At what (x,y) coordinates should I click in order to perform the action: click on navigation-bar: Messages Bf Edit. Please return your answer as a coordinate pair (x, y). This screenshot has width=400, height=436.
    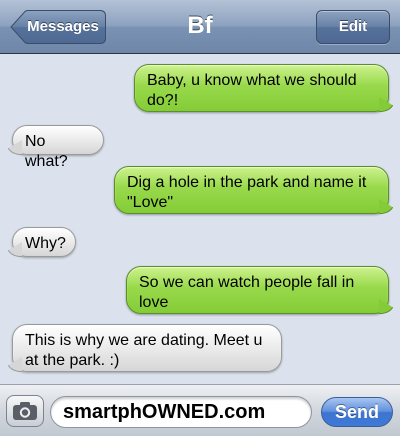
    Looking at the image, I should click on (200, 27).